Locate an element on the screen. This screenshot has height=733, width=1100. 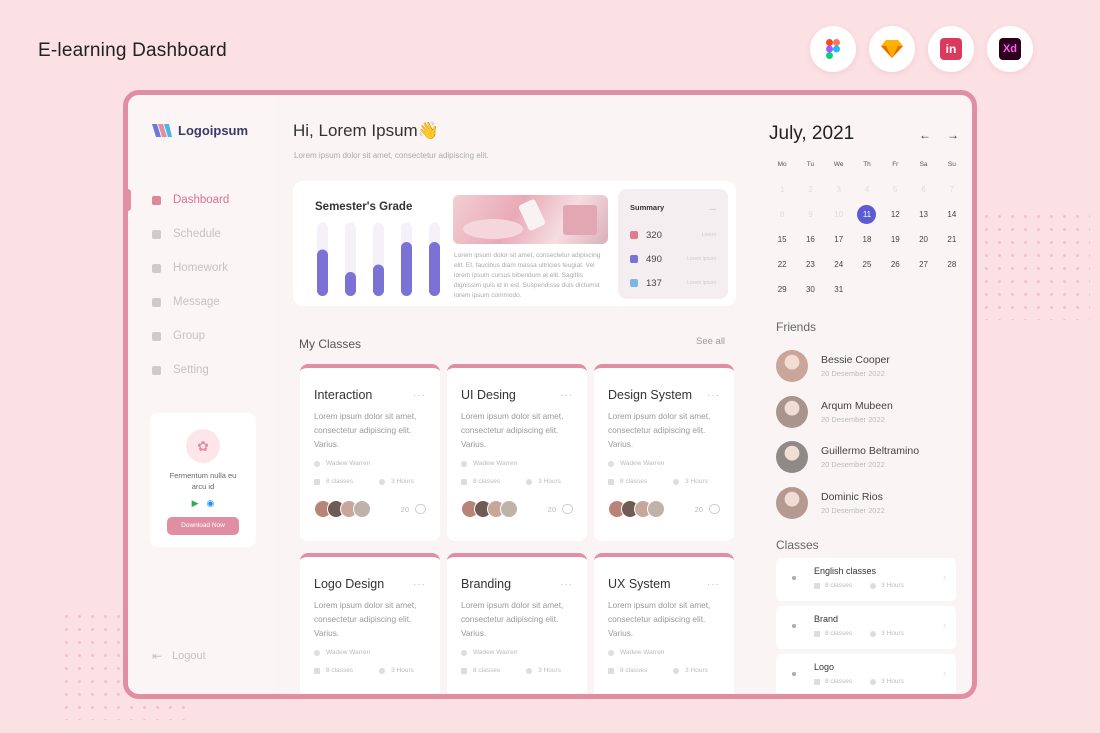
sidebar-item-setting: Setting is located at coordinates (203, 370).